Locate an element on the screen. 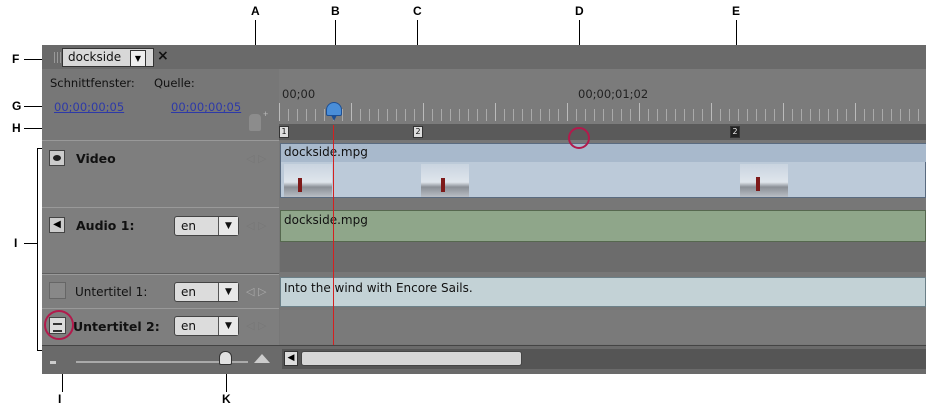  timeline-timecode-label: Schnittfenster: is located at coordinates (92, 83).